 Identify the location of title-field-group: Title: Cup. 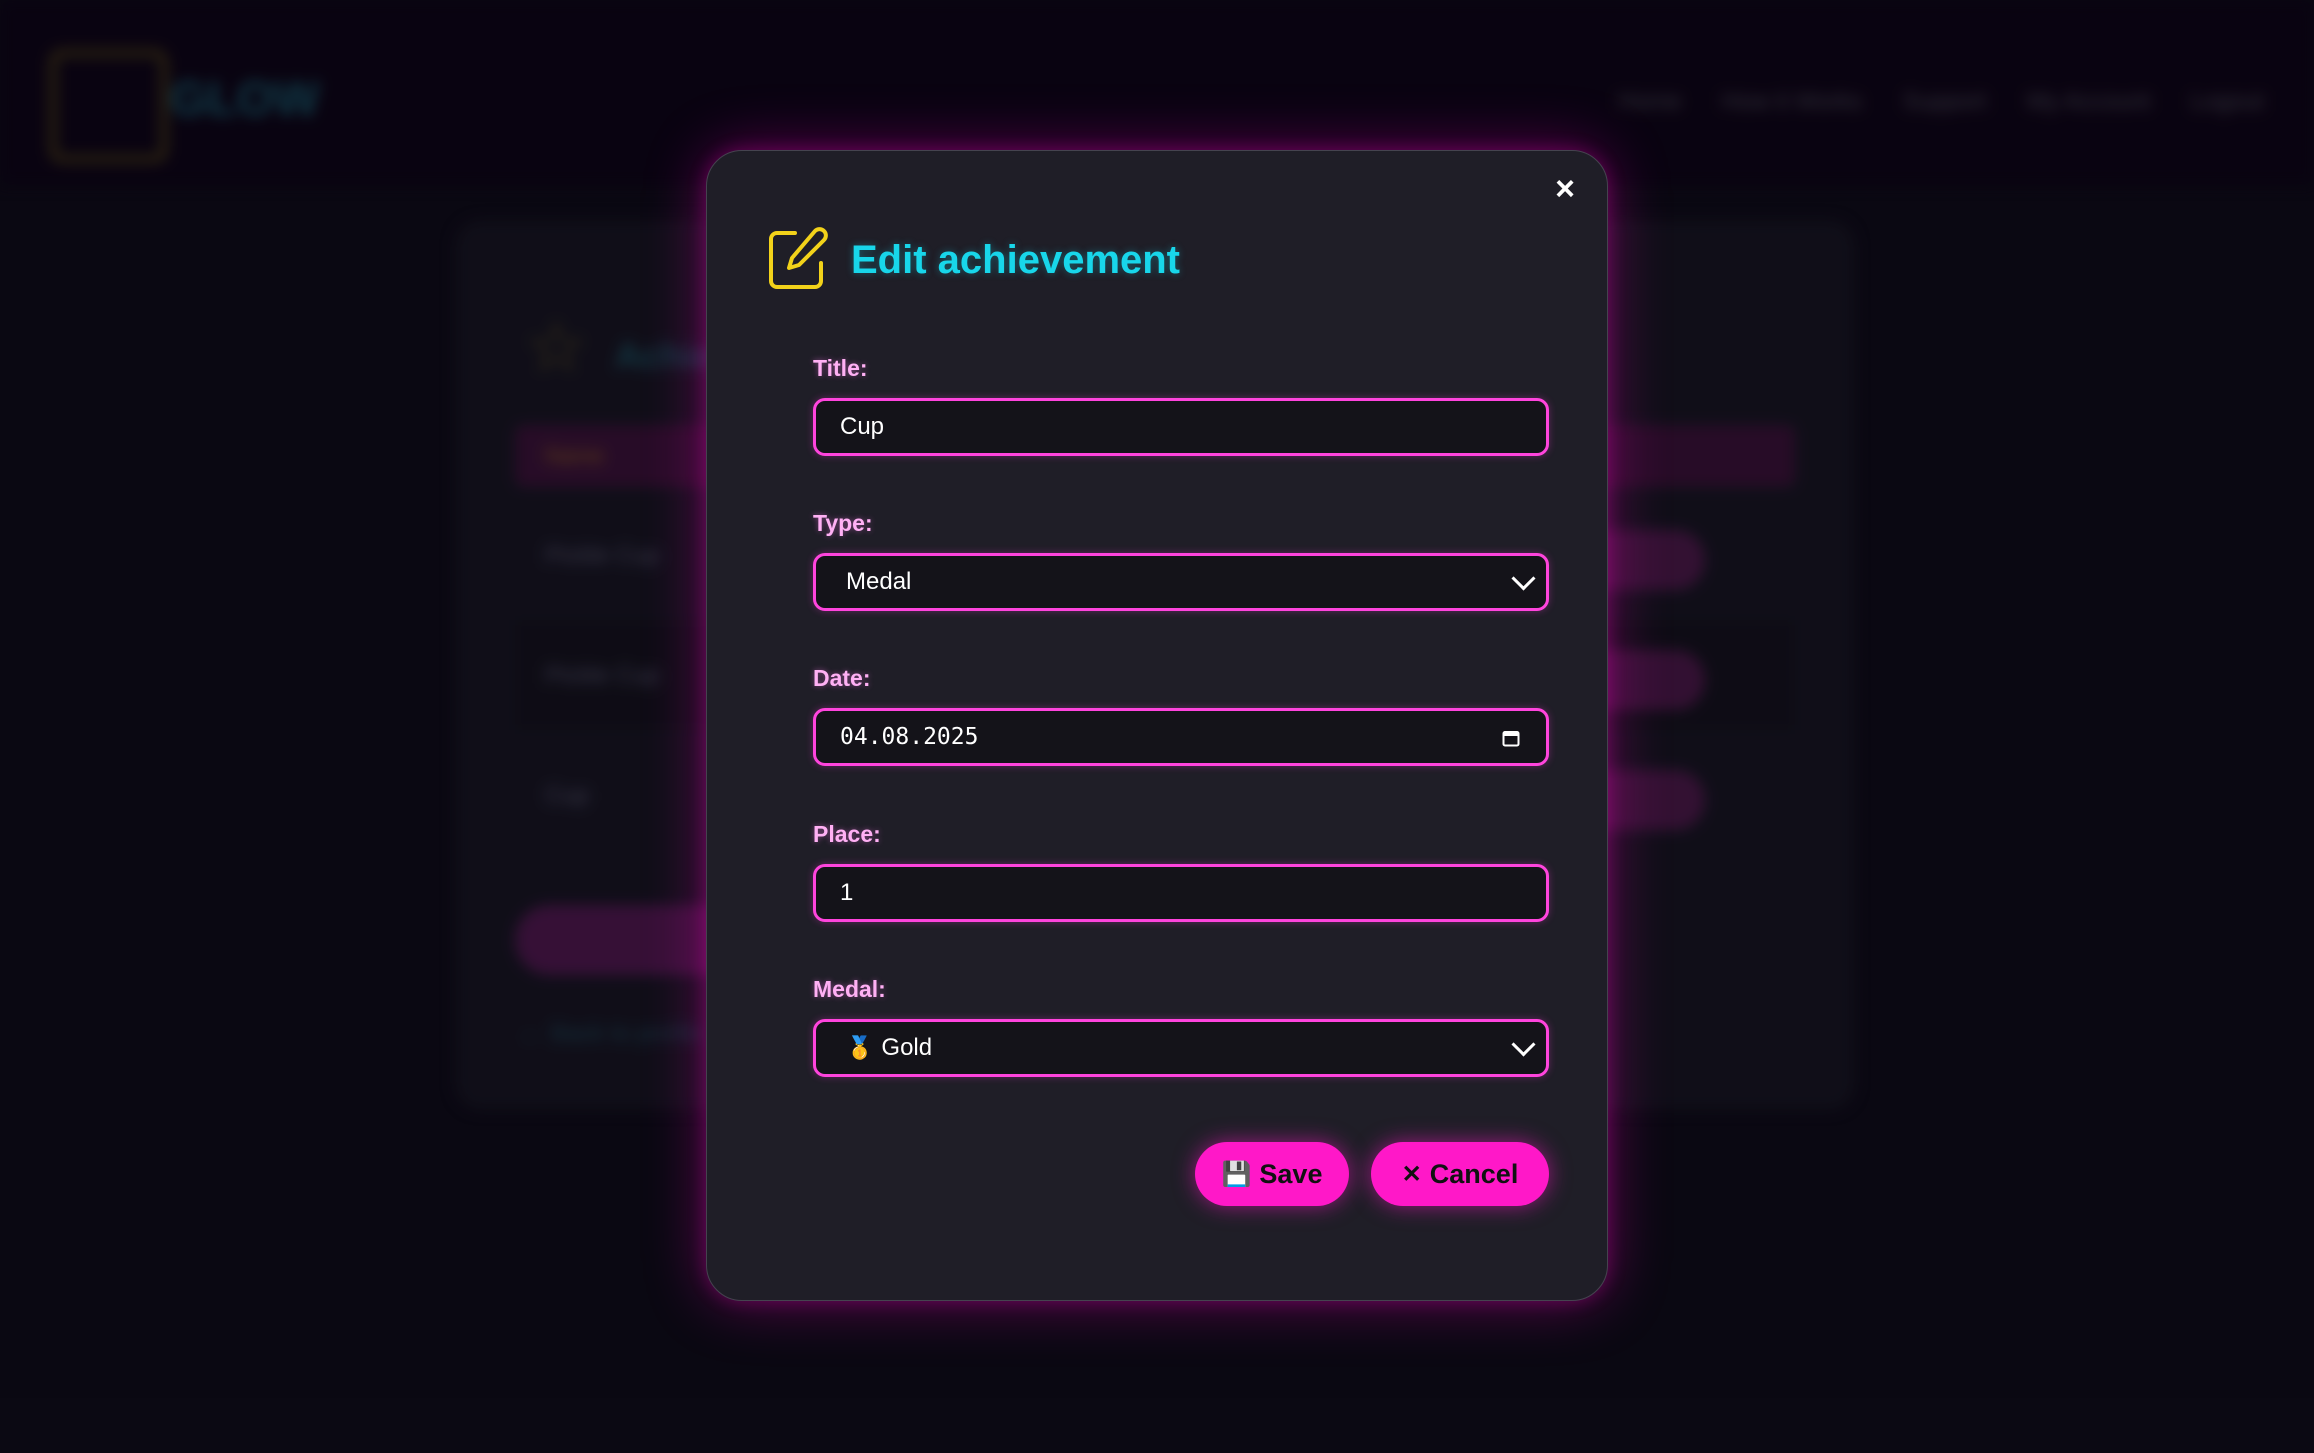
(1181, 405).